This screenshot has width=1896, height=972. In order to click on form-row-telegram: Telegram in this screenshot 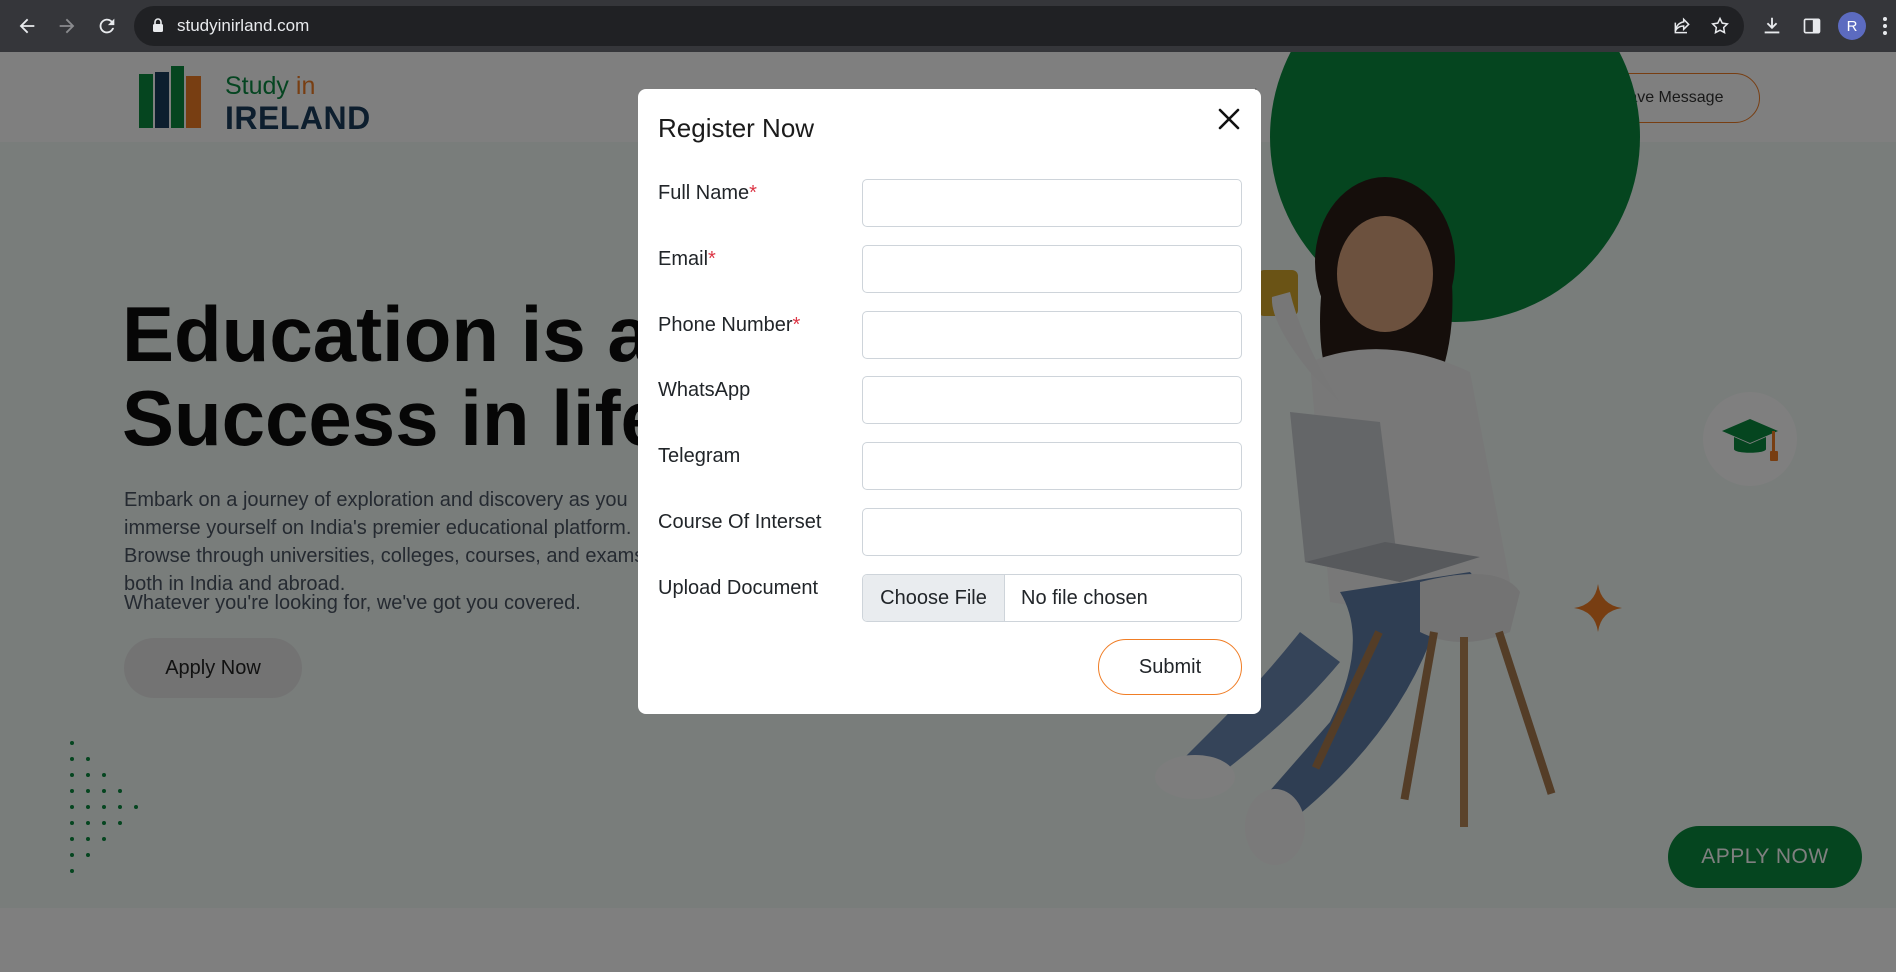, I will do `click(950, 466)`.